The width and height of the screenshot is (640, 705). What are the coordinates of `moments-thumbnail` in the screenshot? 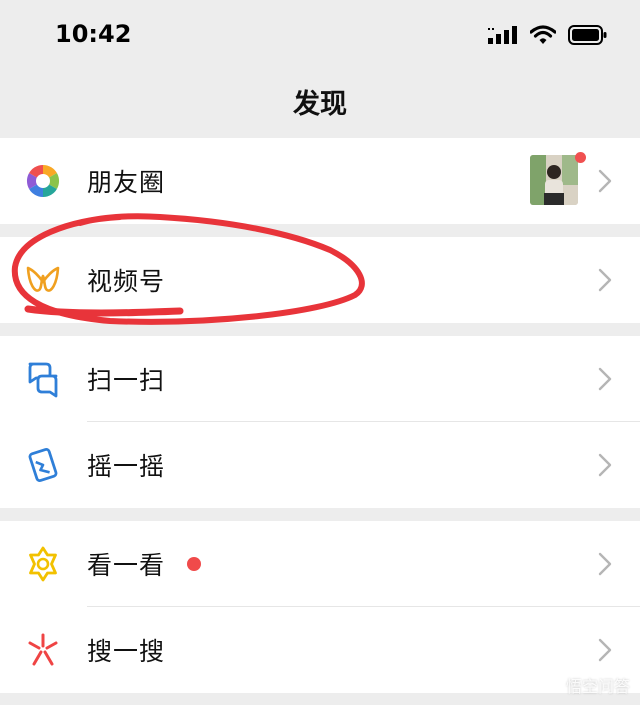 It's located at (554, 180).